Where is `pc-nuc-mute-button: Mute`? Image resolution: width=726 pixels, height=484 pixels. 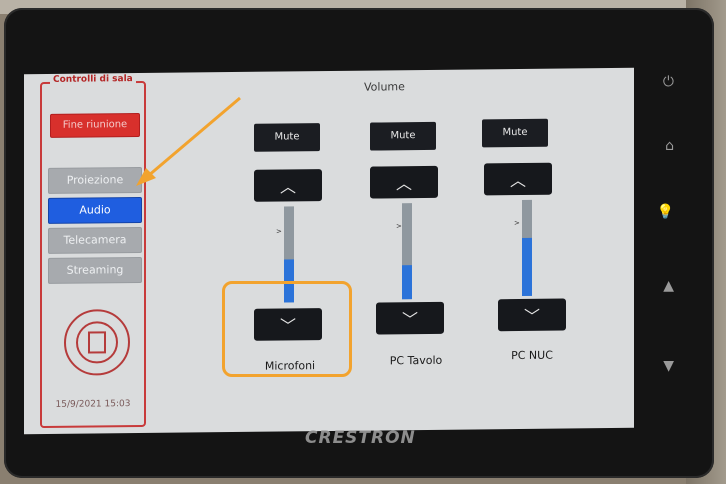
pc-nuc-mute-button: Mute is located at coordinates (515, 133).